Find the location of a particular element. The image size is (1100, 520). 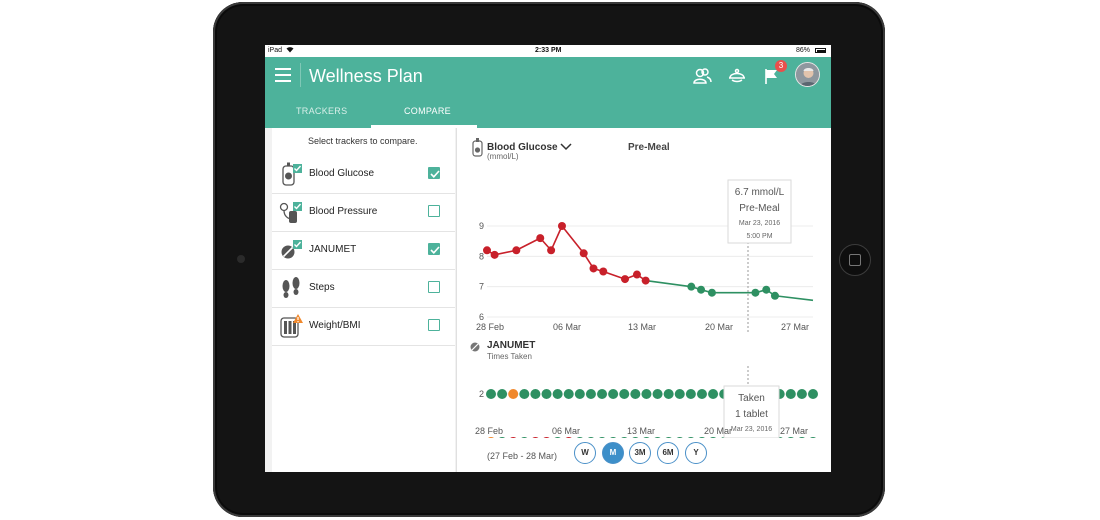

janumet-y-tick: 2 is located at coordinates (481, 394).